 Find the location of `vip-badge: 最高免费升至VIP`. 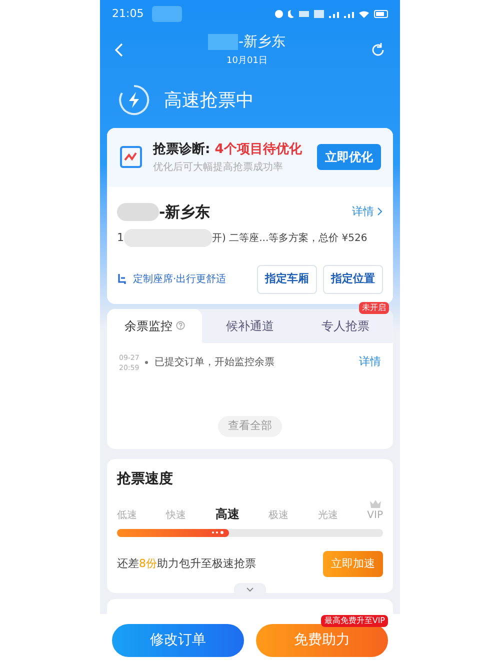

vip-badge: 最高免费升至VIP is located at coordinates (354, 620).